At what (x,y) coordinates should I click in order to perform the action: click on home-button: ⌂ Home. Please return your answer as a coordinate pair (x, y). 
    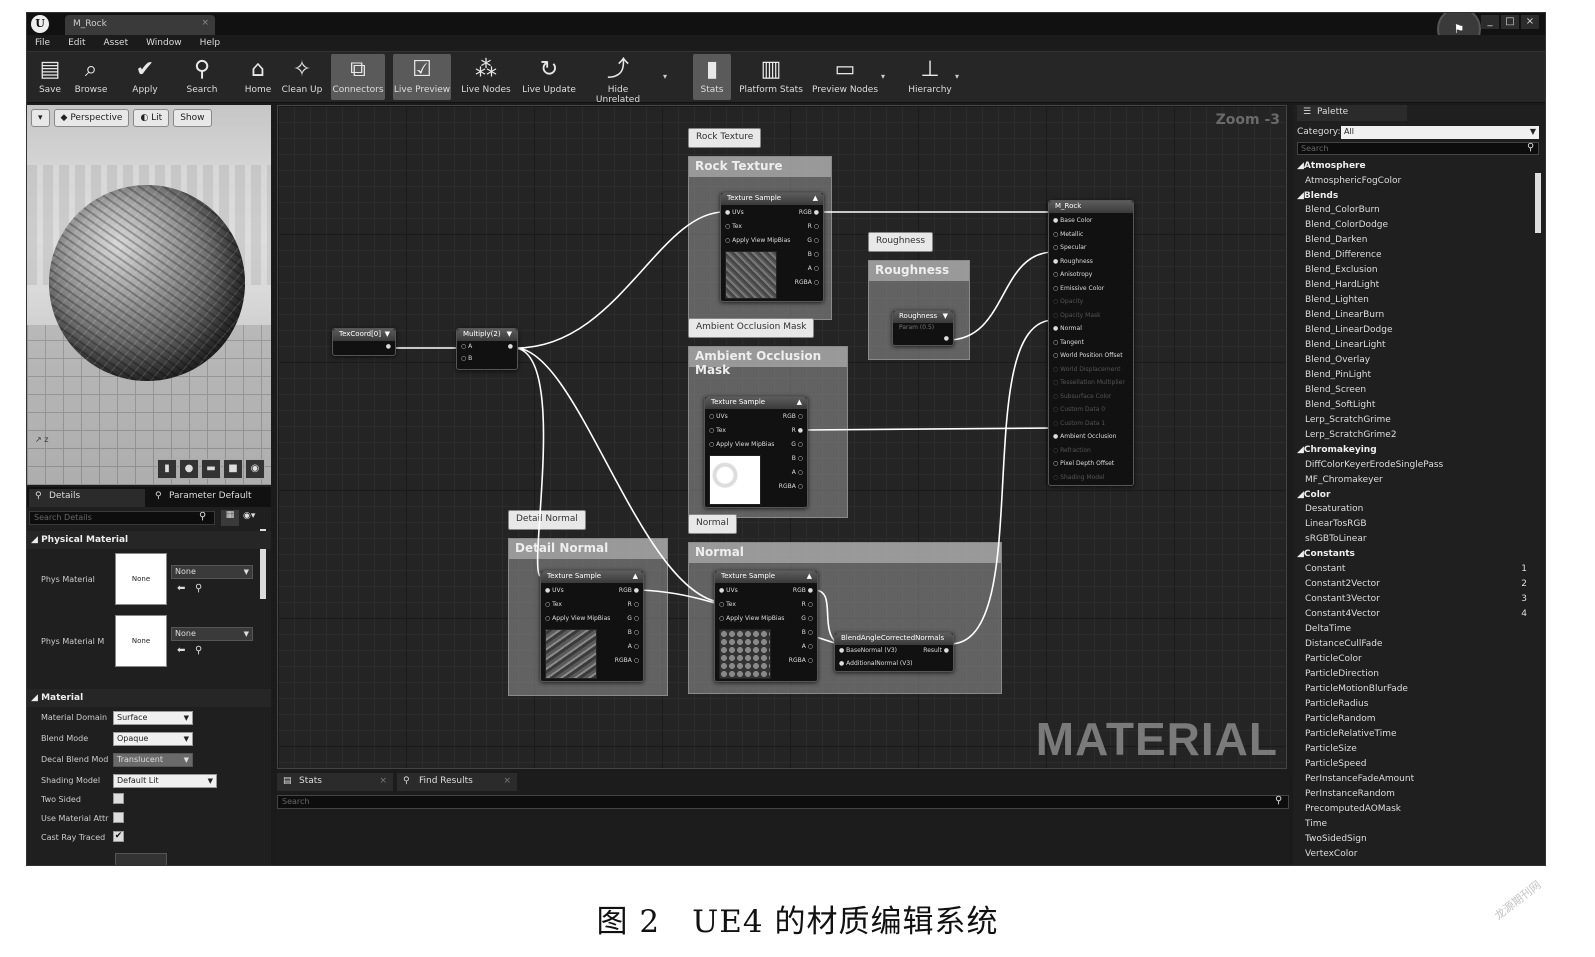
    Looking at the image, I should click on (258, 77).